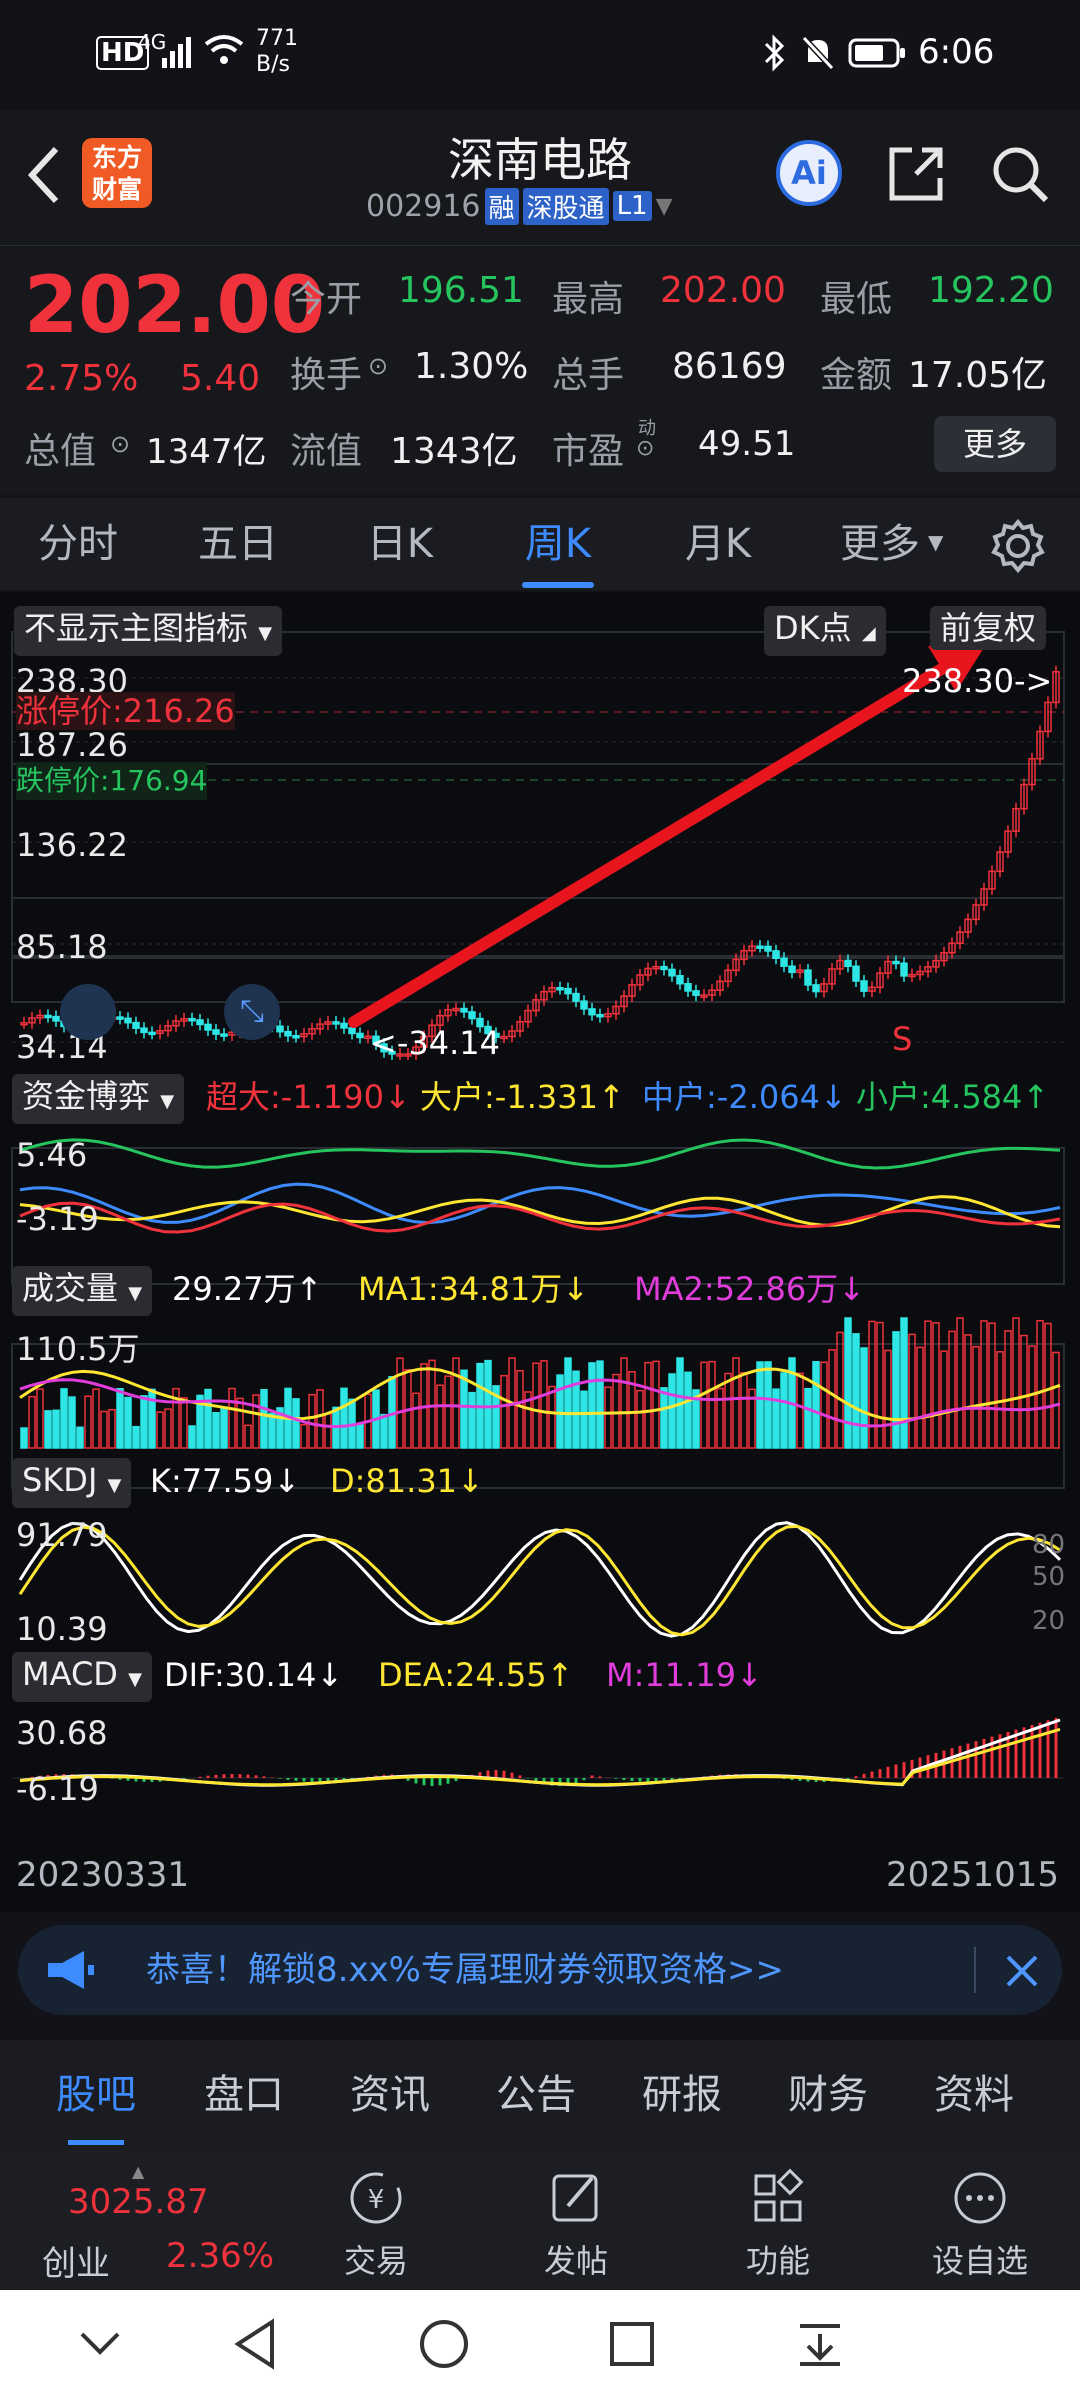  I want to click on tab-daily-k: 日K, so click(400, 544).